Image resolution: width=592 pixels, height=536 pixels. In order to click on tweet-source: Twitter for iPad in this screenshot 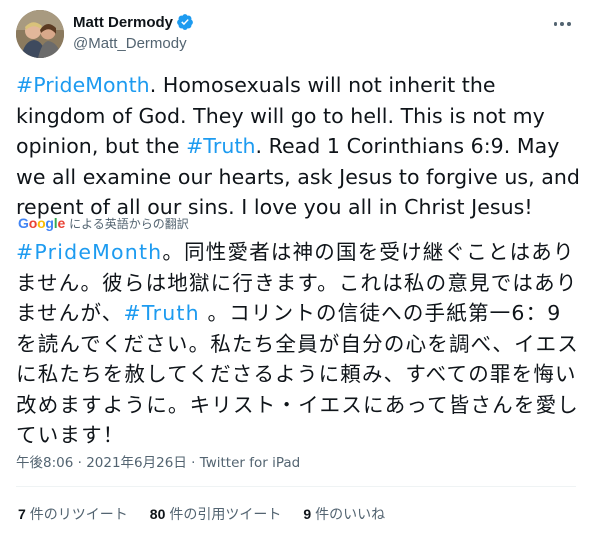, I will do `click(250, 463)`.